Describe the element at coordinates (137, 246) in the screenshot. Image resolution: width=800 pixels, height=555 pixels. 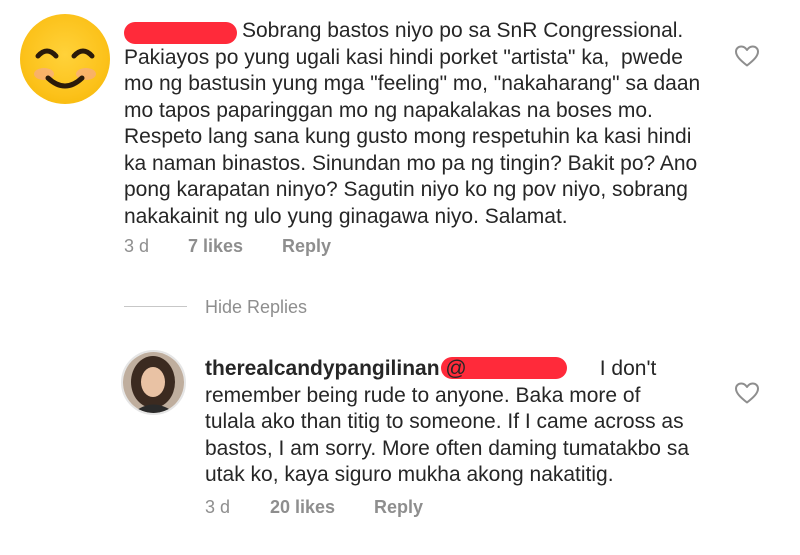
I see `comment-timestamp: 3 d` at that location.